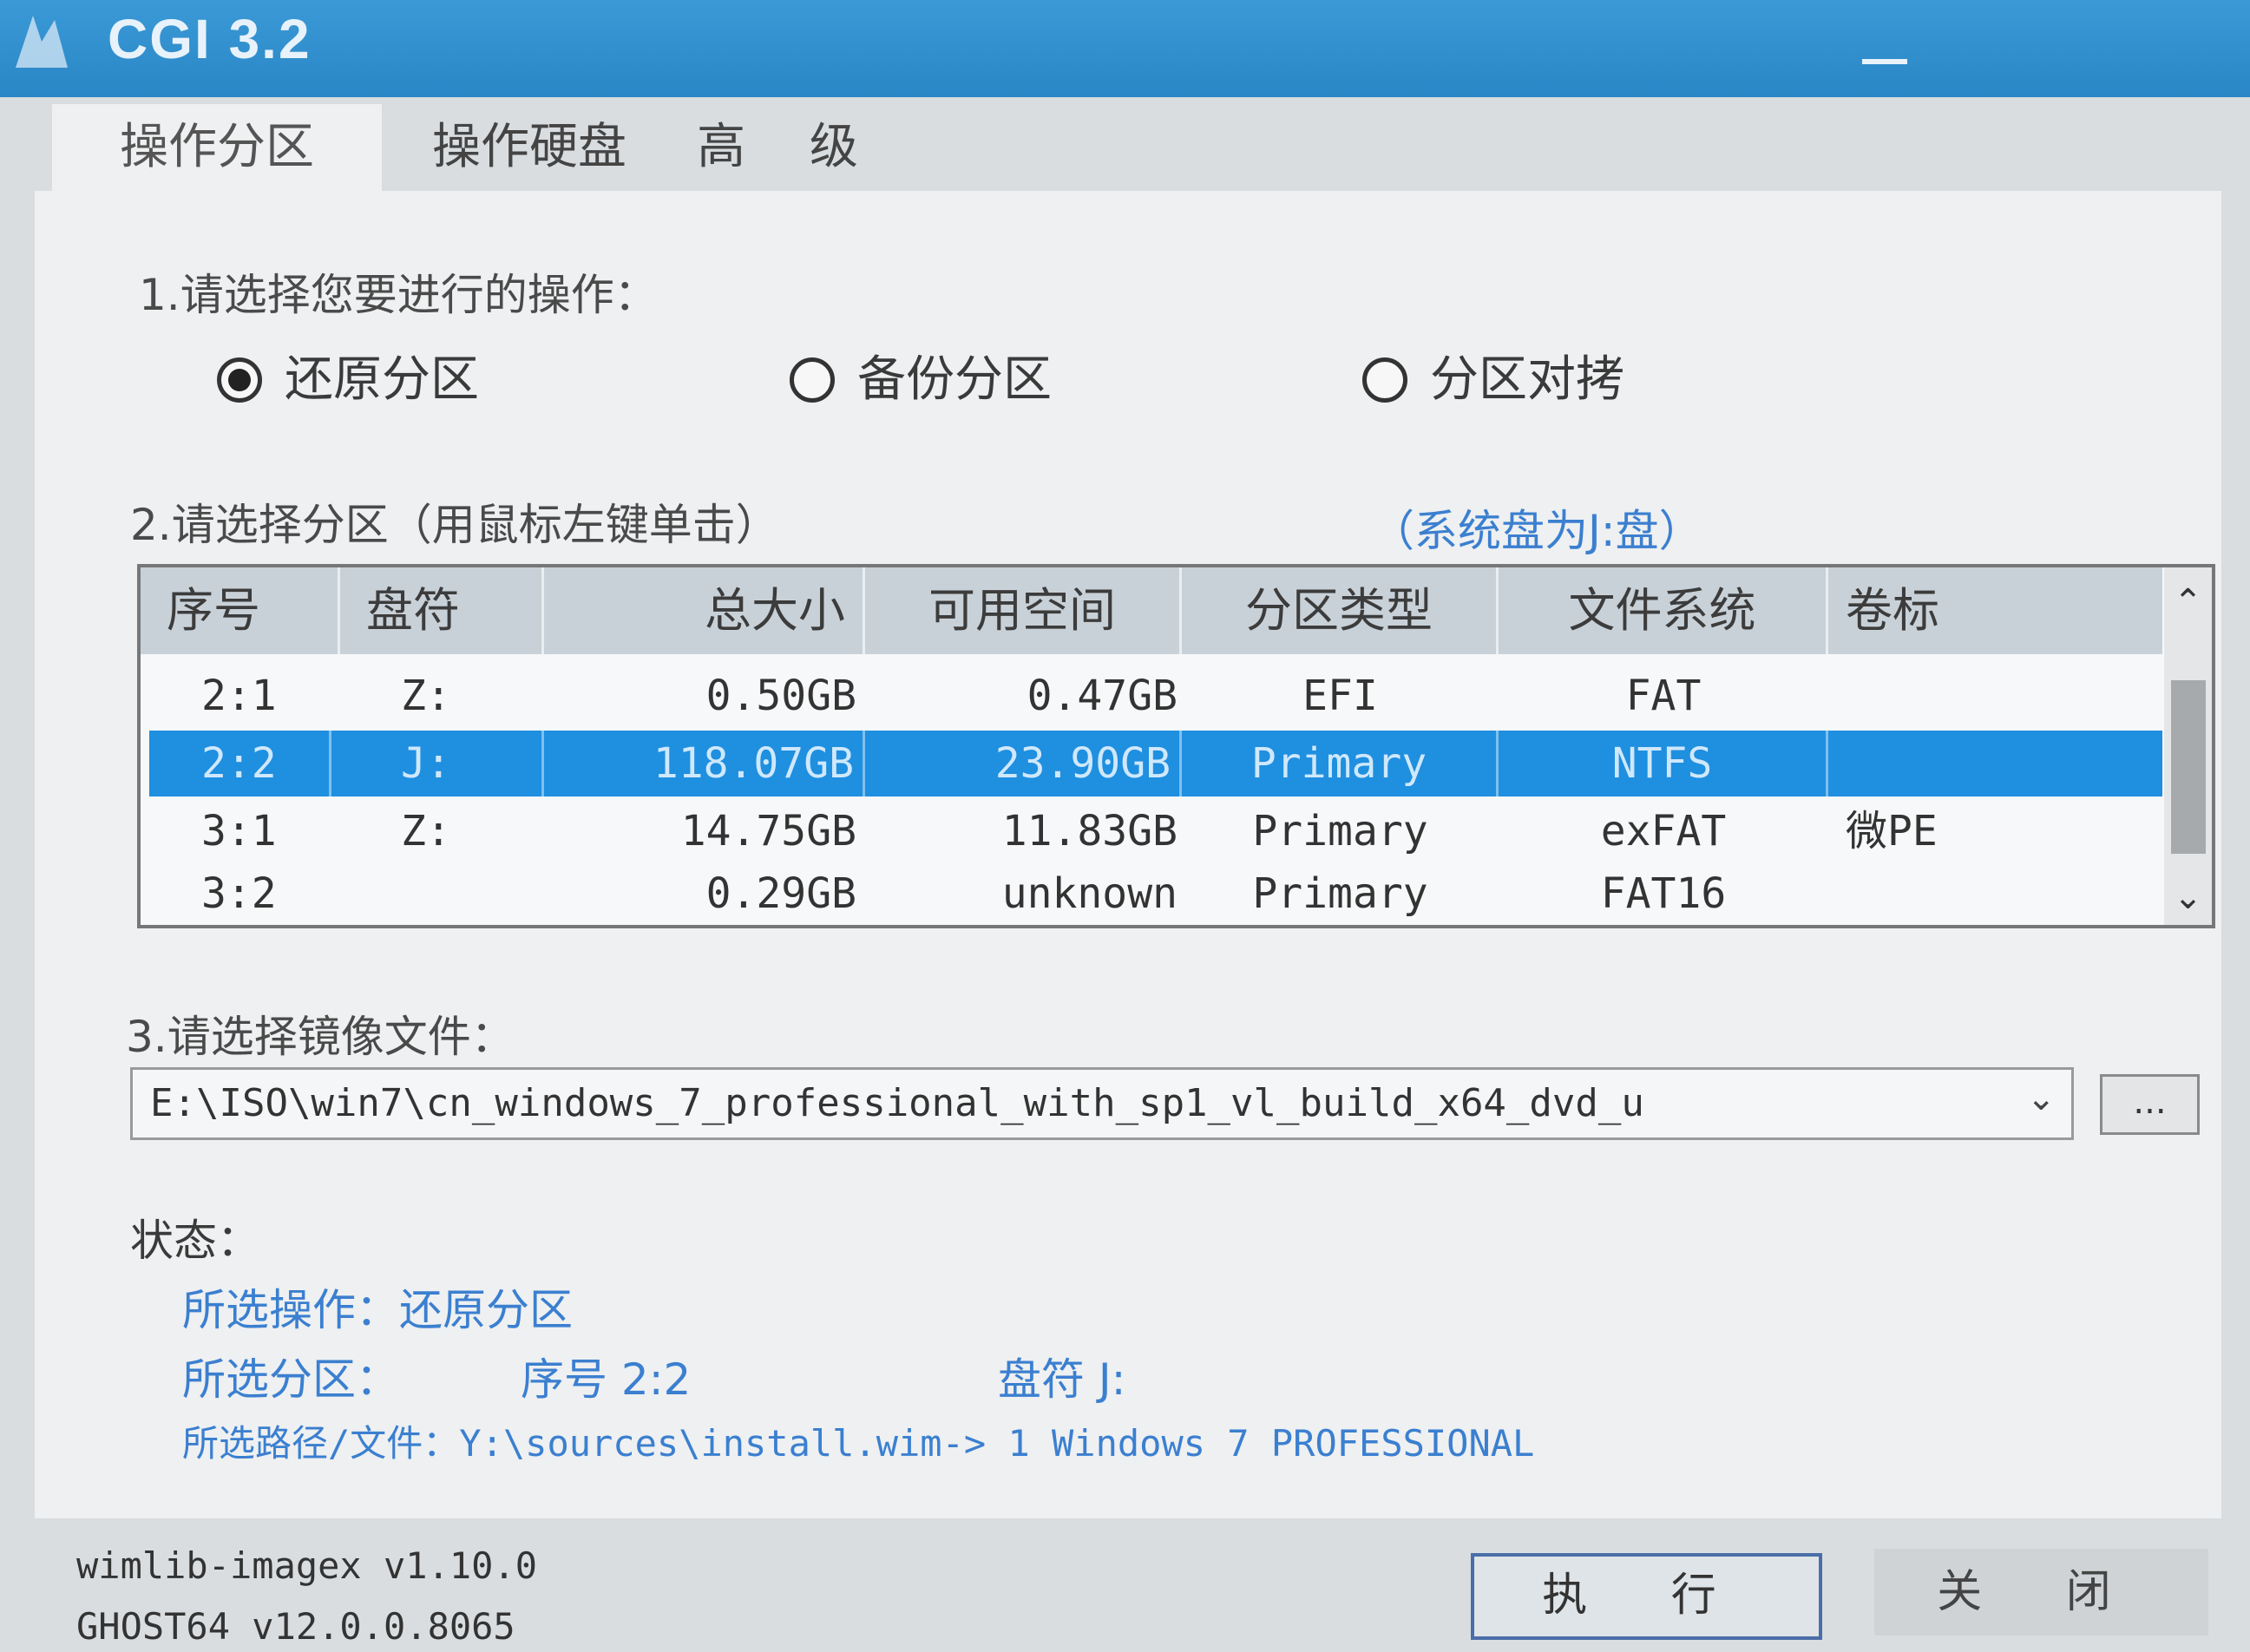 The height and width of the screenshot is (1652, 2250). Describe the element at coordinates (1995, 764) in the screenshot. I see `cell-label` at that location.